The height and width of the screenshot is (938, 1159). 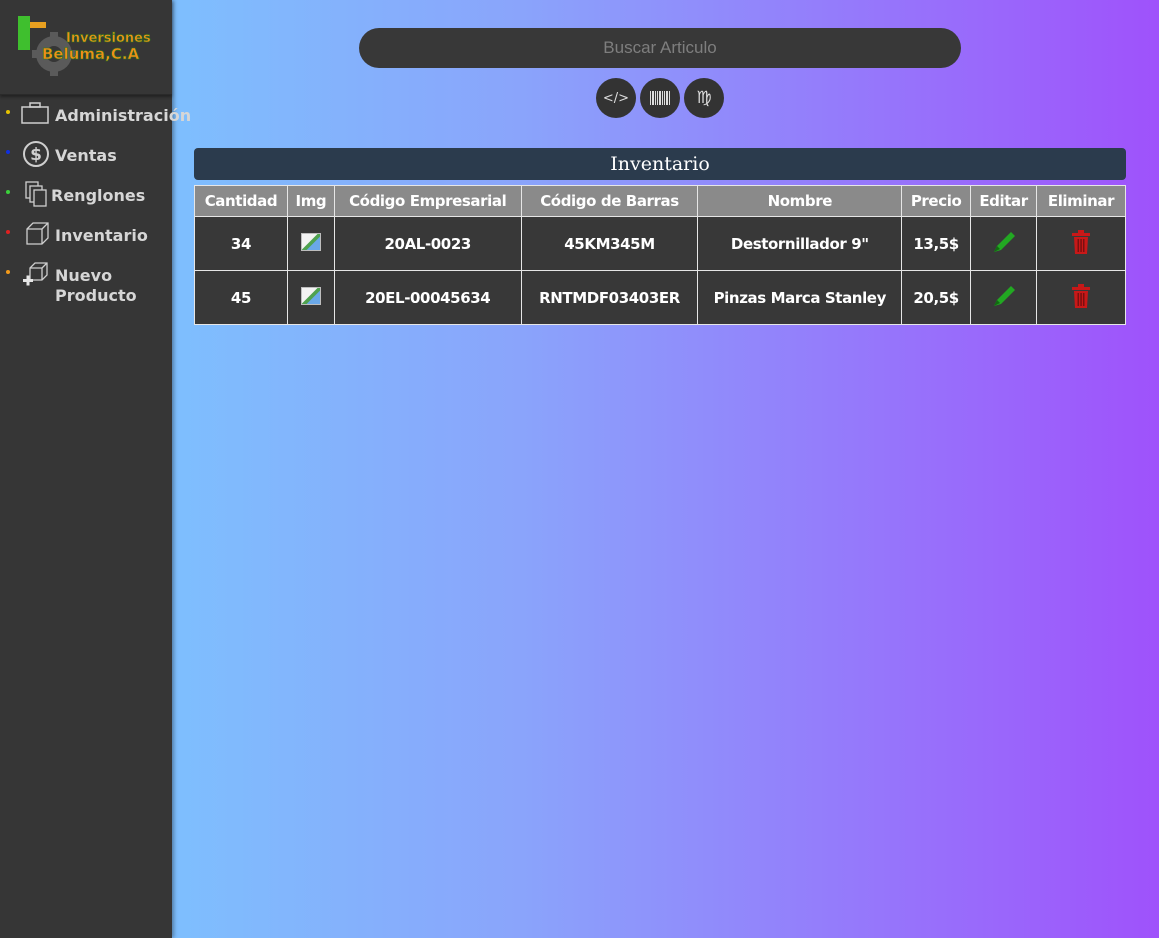 What do you see at coordinates (609, 297) in the screenshot?
I see `cell-codigo-barras: RNTMDF03403ER` at bounding box center [609, 297].